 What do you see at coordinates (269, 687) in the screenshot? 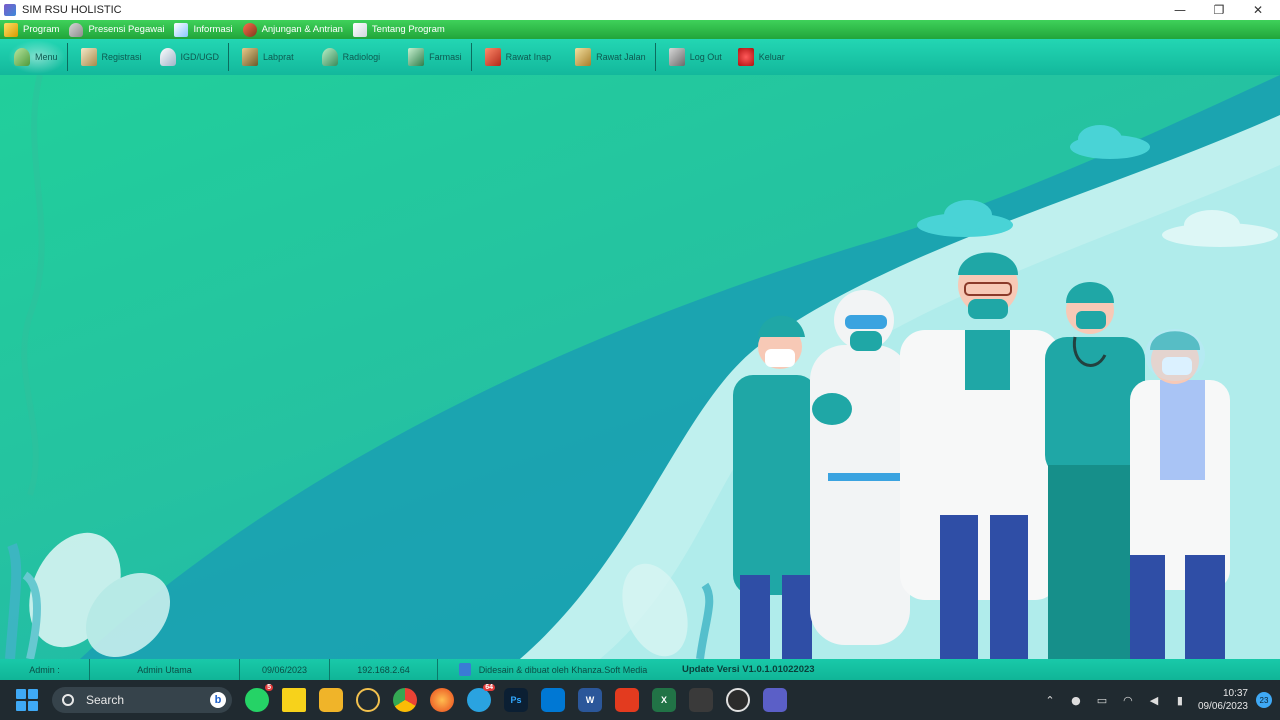
I see `whatsapp-badge: 5` at bounding box center [269, 687].